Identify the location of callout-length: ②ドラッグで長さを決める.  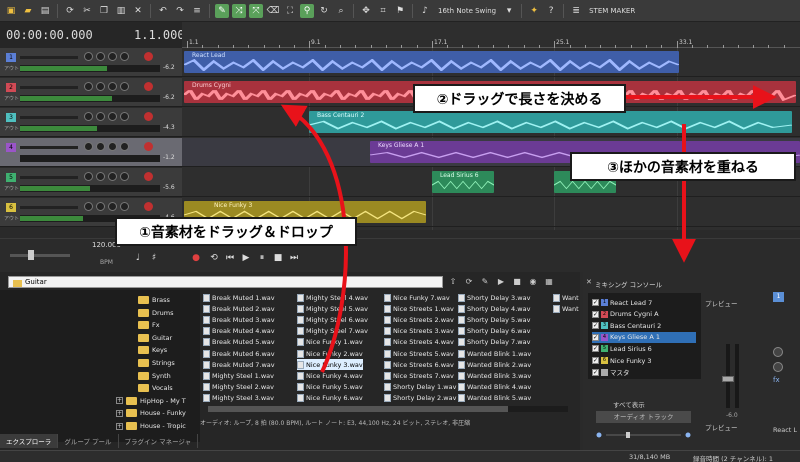
(519, 98).